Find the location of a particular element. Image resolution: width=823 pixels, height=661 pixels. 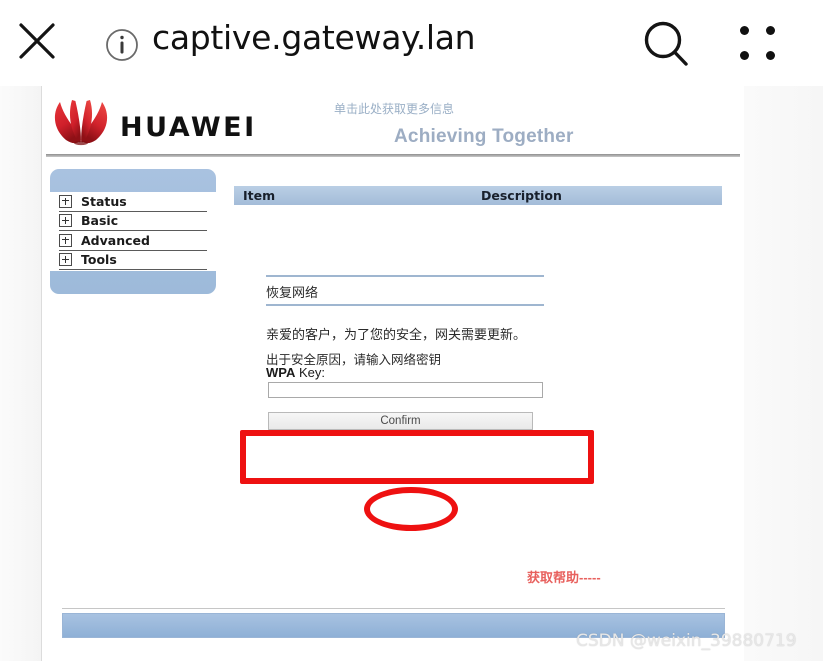

sidebar-item-label: Basic is located at coordinates (100, 221).